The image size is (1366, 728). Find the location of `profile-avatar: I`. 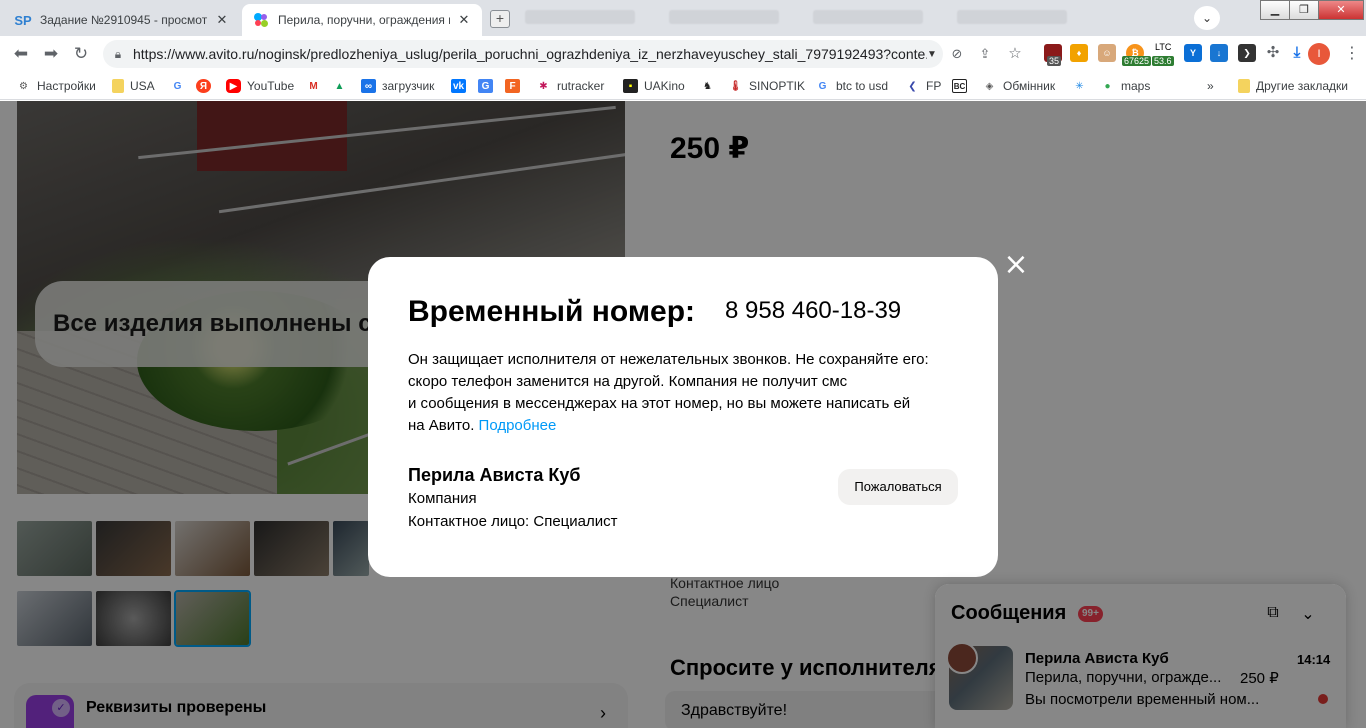

profile-avatar: I is located at coordinates (1319, 54).